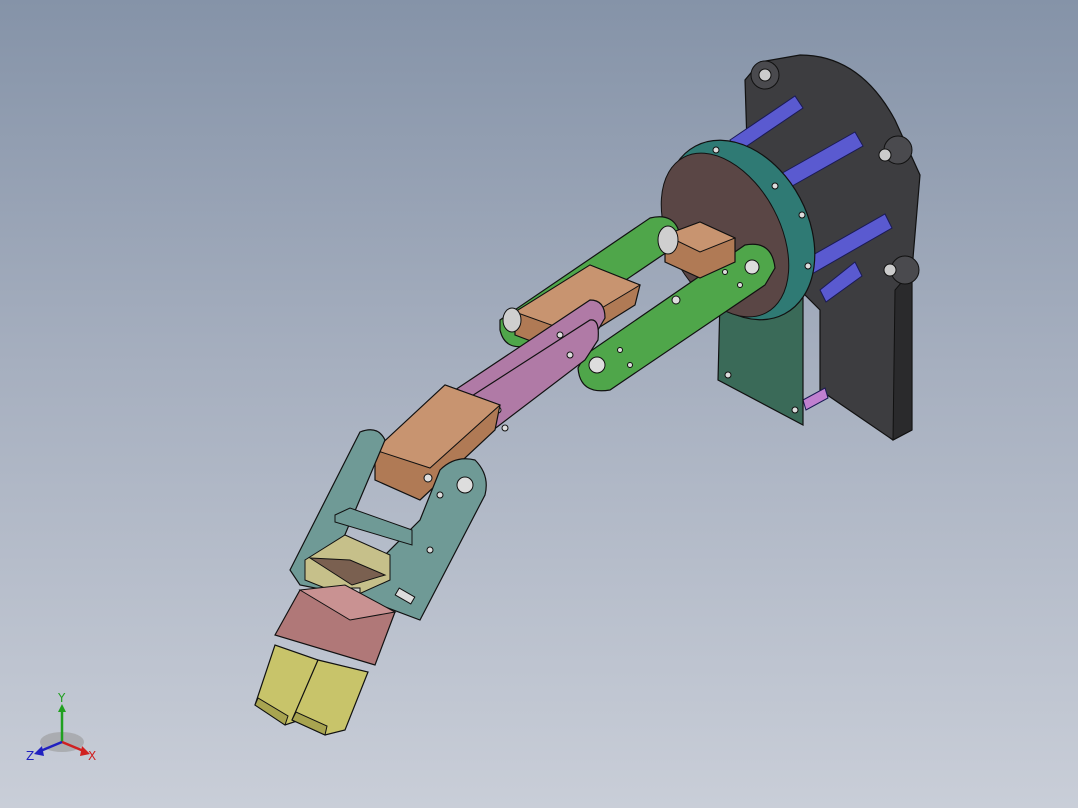 The height and width of the screenshot is (808, 1078). I want to click on z-axis-label: Z, so click(30, 756).